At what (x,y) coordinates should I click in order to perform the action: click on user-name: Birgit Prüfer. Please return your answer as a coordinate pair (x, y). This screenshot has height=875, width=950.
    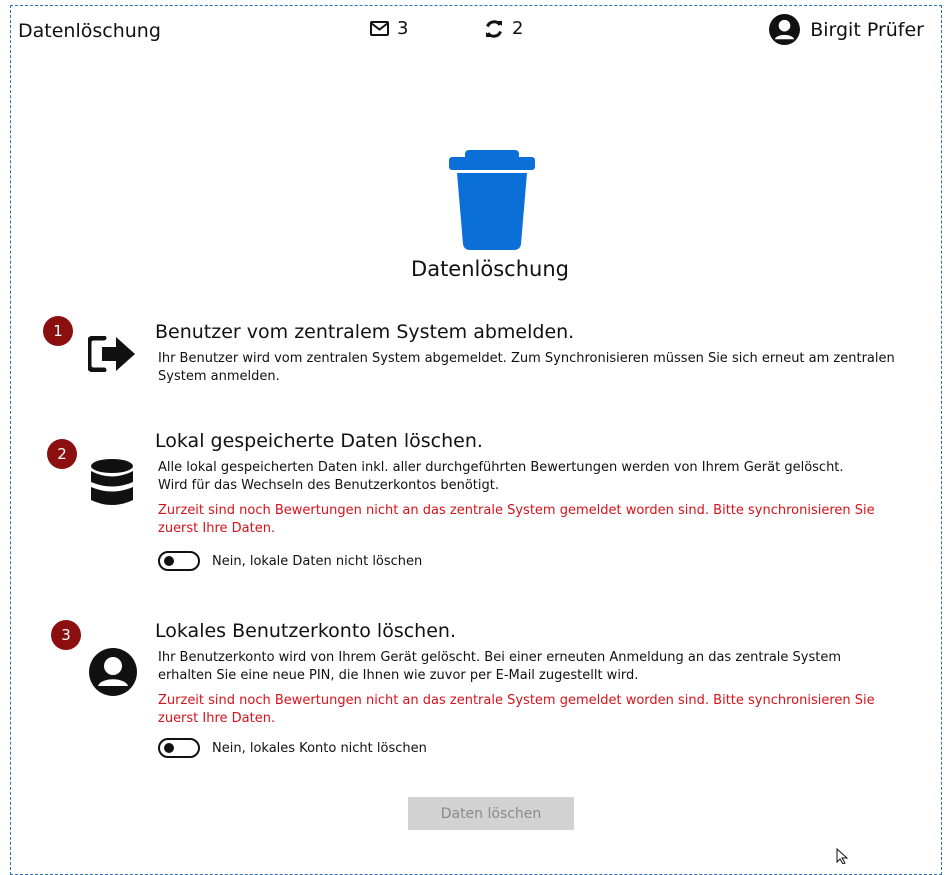
    Looking at the image, I should click on (867, 29).